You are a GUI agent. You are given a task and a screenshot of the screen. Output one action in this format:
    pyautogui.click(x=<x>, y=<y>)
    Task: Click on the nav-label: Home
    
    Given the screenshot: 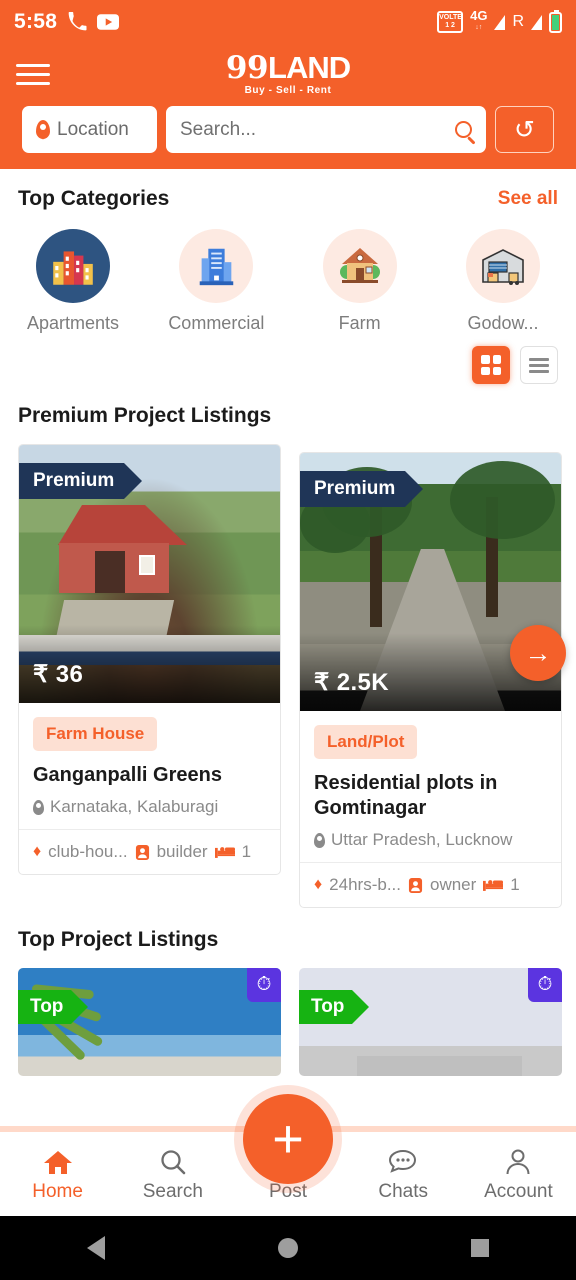 What is the action you would take?
    pyautogui.click(x=57, y=1191)
    